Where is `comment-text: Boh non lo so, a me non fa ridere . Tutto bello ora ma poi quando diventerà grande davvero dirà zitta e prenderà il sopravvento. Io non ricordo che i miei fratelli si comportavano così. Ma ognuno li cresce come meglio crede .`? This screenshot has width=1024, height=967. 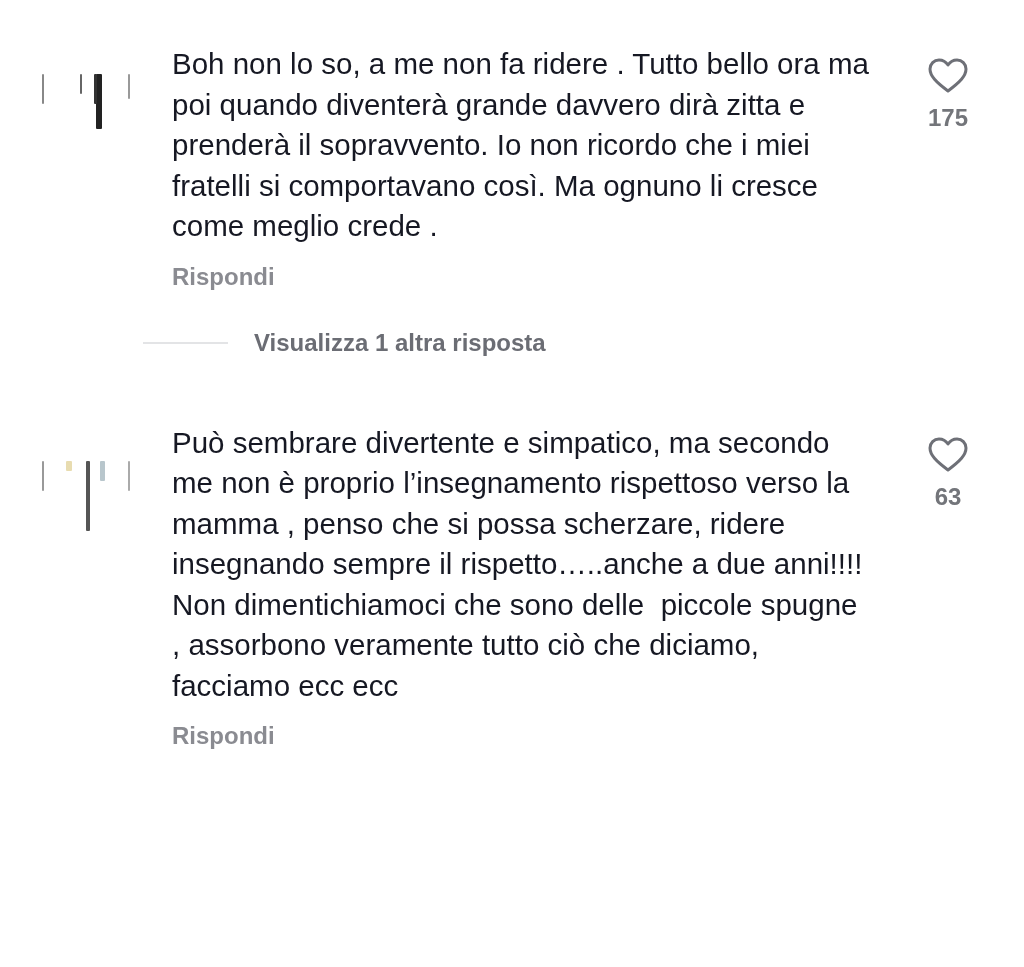
comment-text: Boh non lo so, a me non fa ridere . Tutto bello ora ma poi quando diventerà grande davvero dirà zitta e prenderà il sopravvento. Io non ricordo che i miei fratelli si comportavano così. Ma ognuno li cresce come meglio crede . is located at coordinates (521, 145).